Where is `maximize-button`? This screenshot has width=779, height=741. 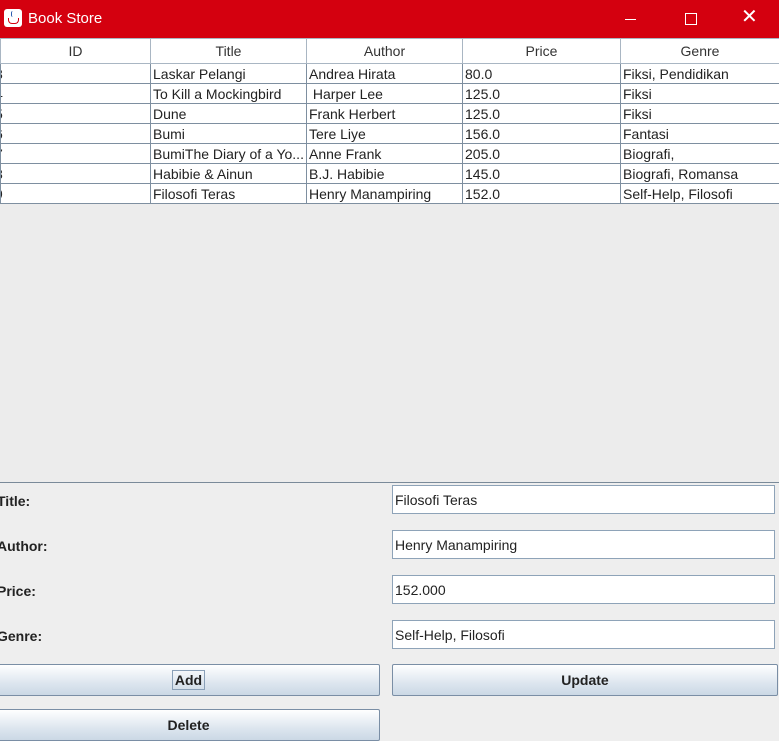 maximize-button is located at coordinates (690, 19).